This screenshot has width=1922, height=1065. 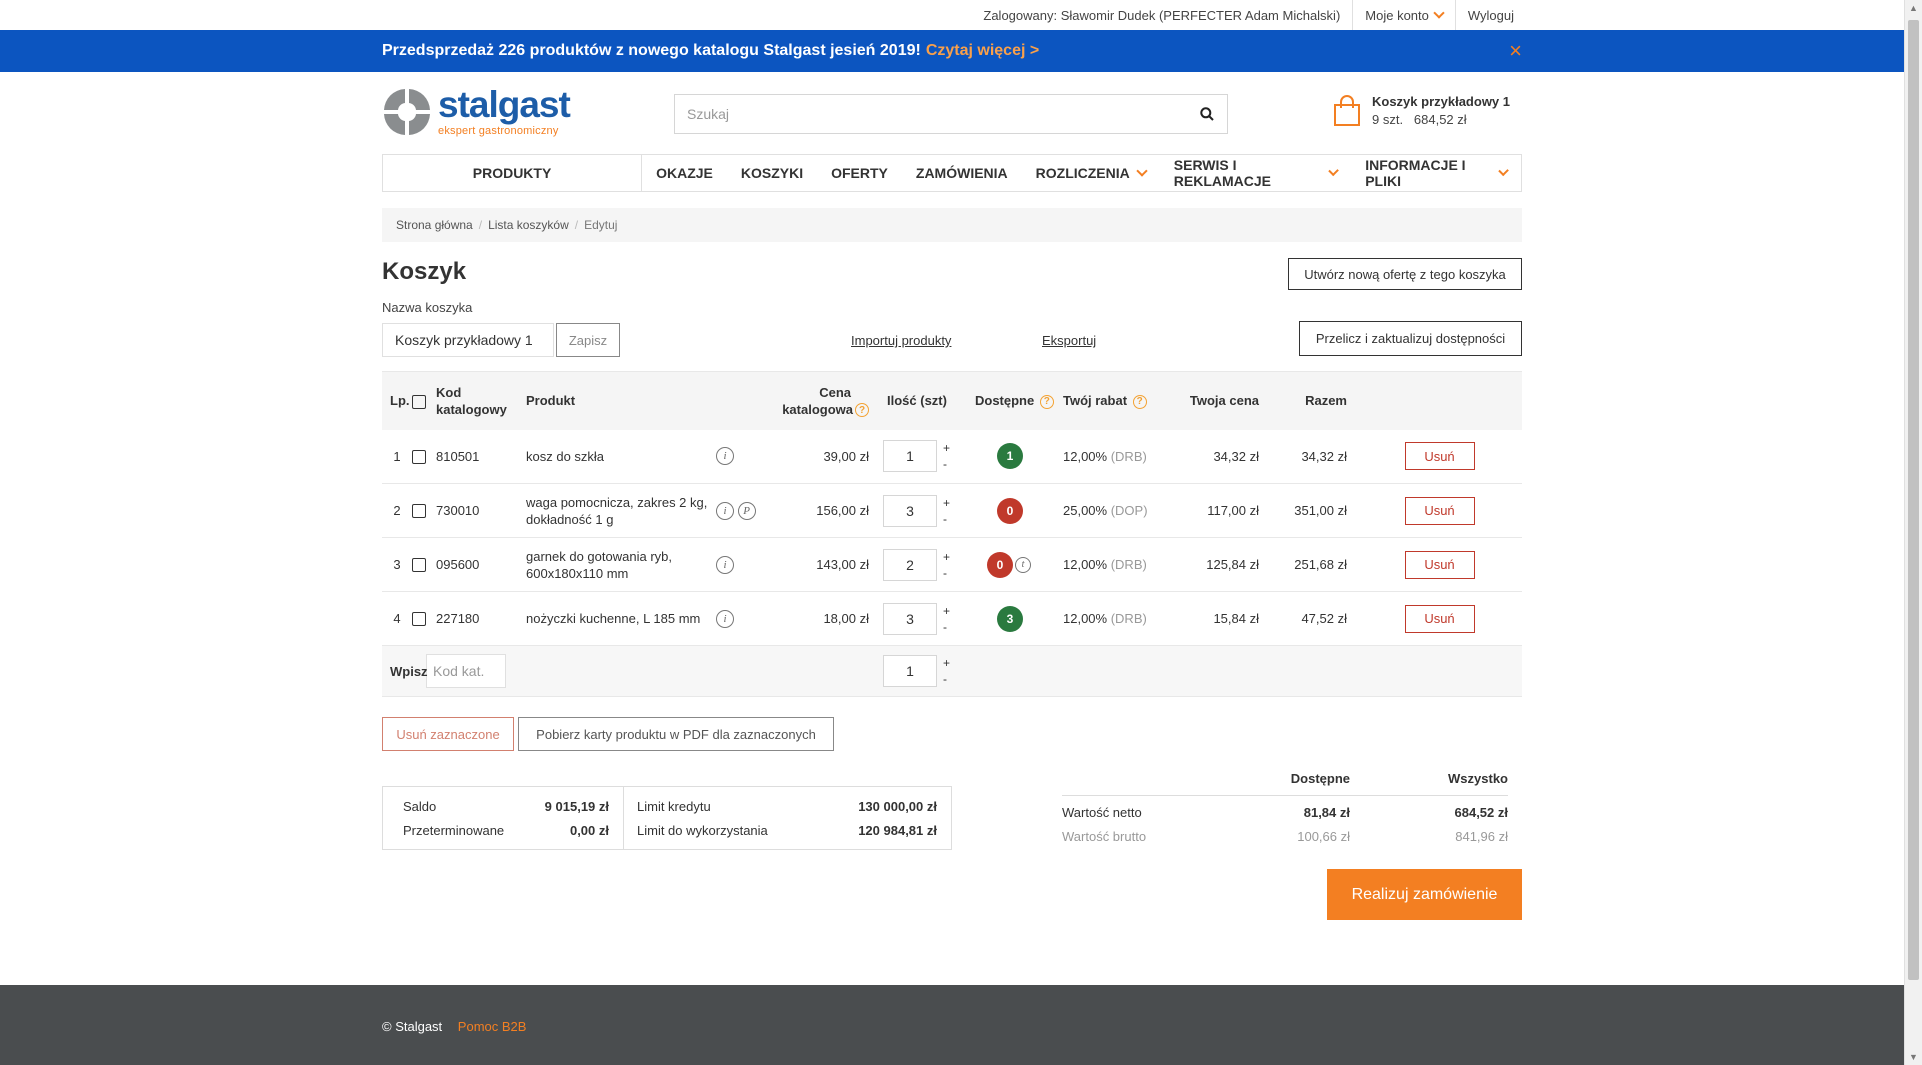 I want to click on search-icon, so click(x=1207, y=114).